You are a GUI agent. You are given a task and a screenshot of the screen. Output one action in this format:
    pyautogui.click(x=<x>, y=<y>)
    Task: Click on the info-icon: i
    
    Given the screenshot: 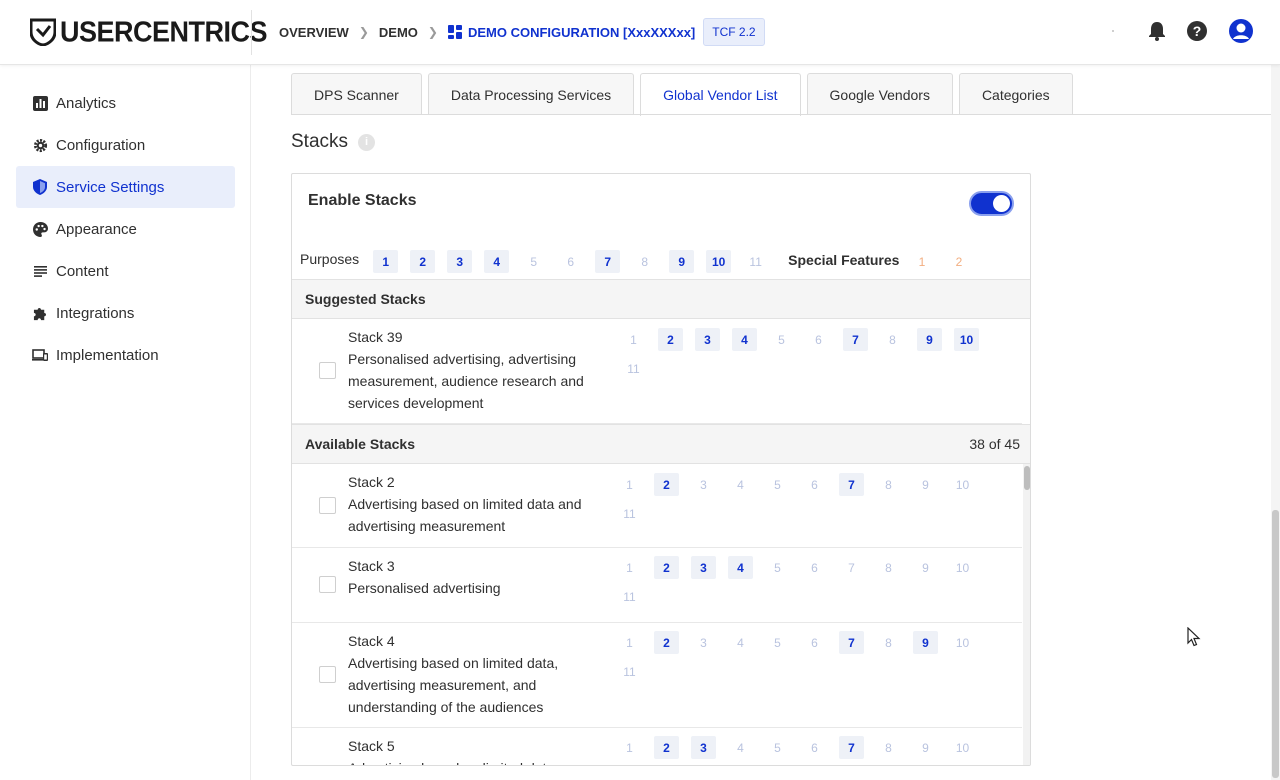 What is the action you would take?
    pyautogui.click(x=367, y=142)
    